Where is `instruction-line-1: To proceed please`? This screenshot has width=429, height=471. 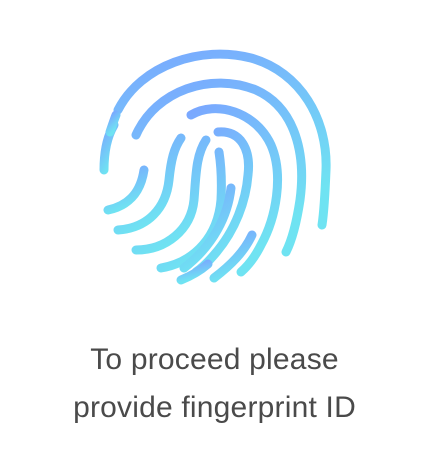 instruction-line-1: To proceed please is located at coordinates (214, 359).